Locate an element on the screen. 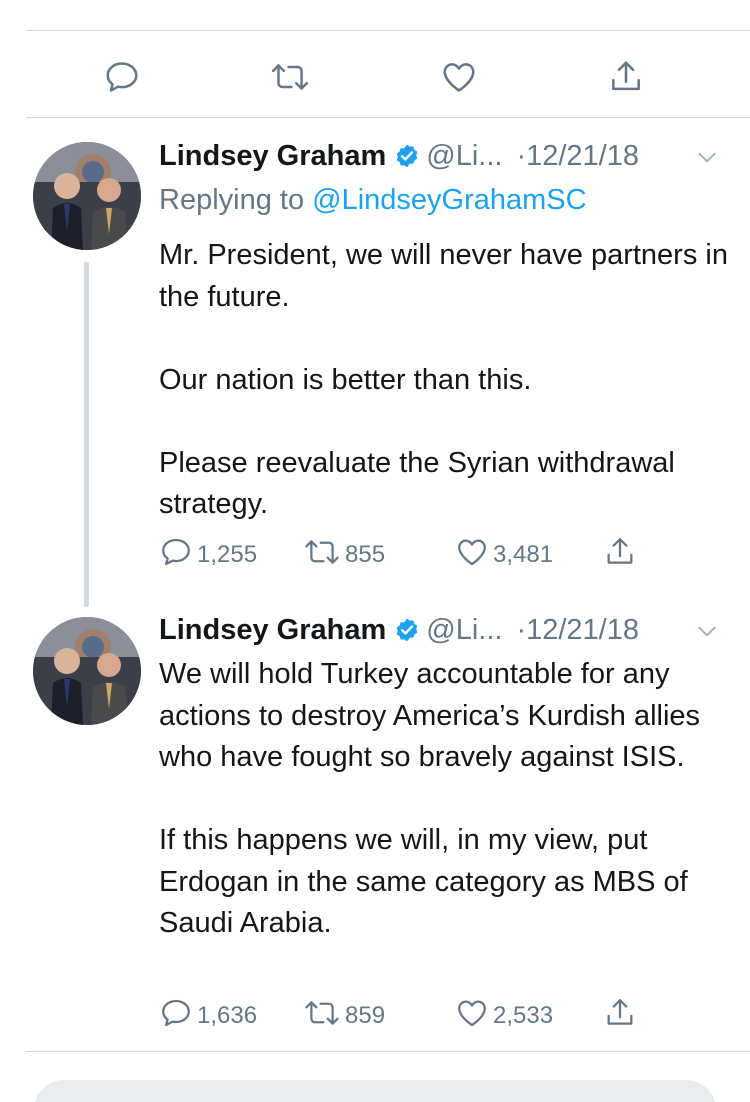 Image resolution: width=750 pixels, height=1102 pixels. reply-button: 1,255 is located at coordinates (208, 555).